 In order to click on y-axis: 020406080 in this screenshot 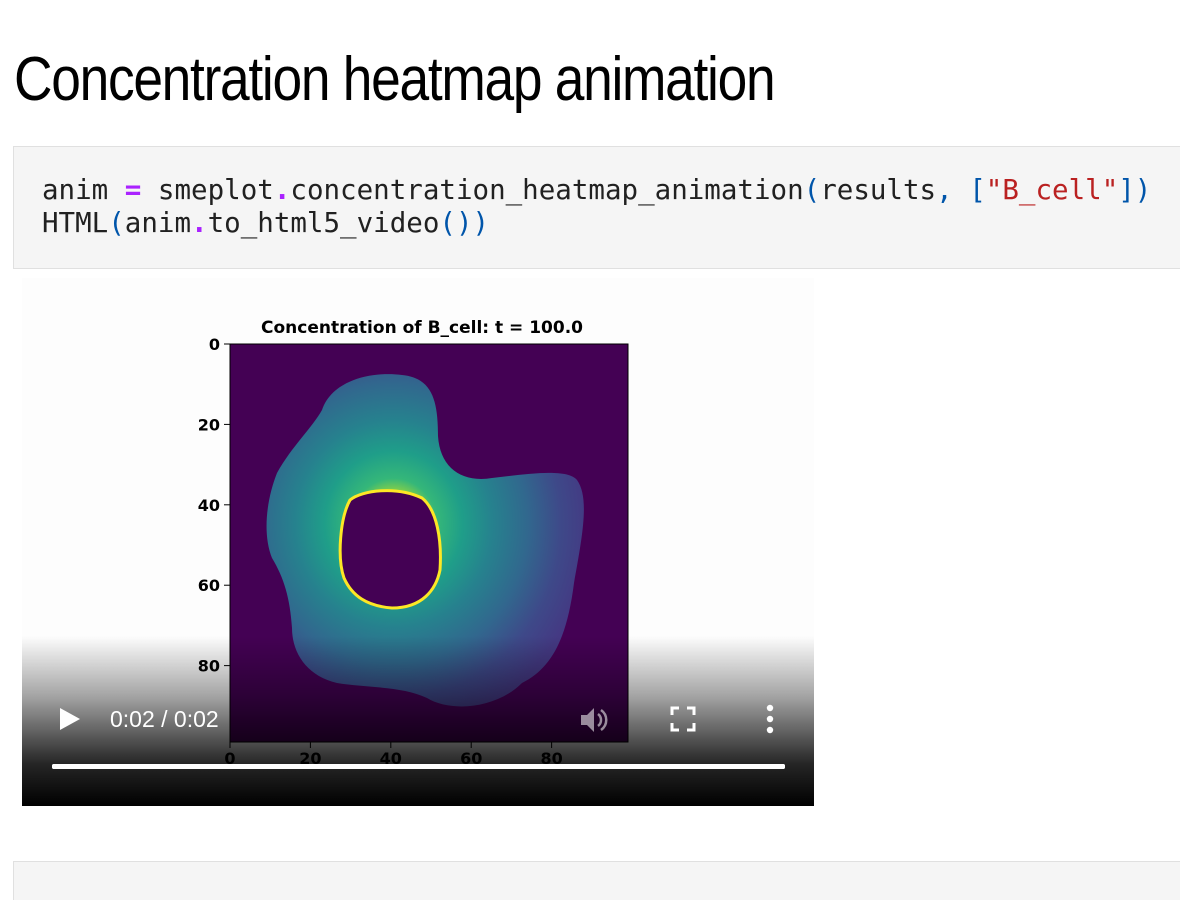, I will do `click(214, 505)`.